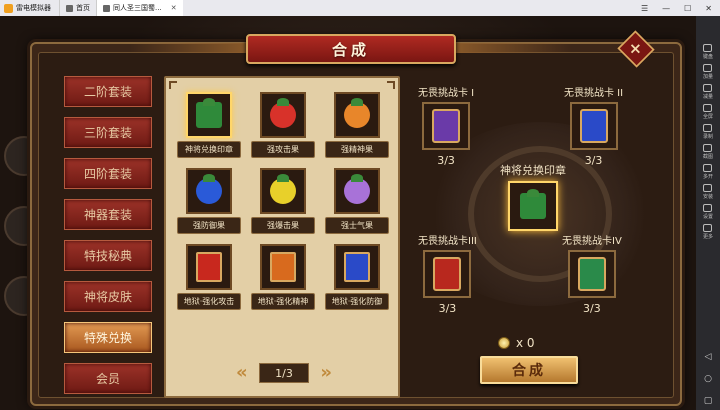 This screenshot has height=410, width=720. What do you see at coordinates (687, 8) in the screenshot?
I see `window-maximize-icon: ☐` at bounding box center [687, 8].